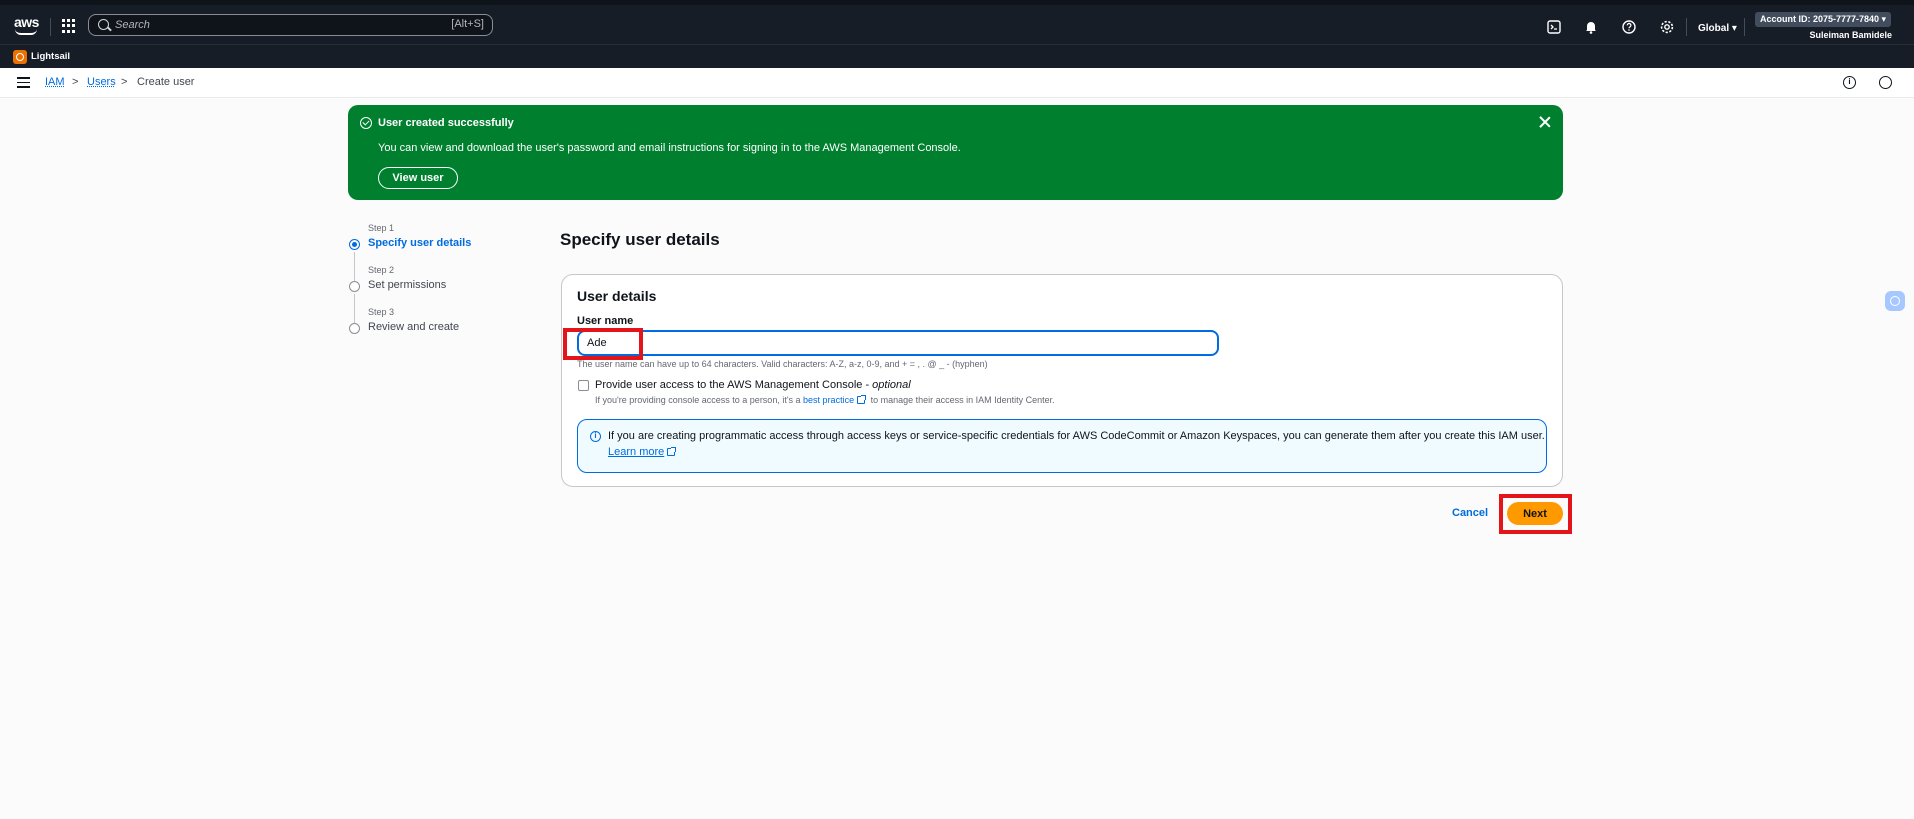 This screenshot has width=1914, height=819. Describe the element at coordinates (26, 32) in the screenshot. I see `aws-smile-icon` at that location.